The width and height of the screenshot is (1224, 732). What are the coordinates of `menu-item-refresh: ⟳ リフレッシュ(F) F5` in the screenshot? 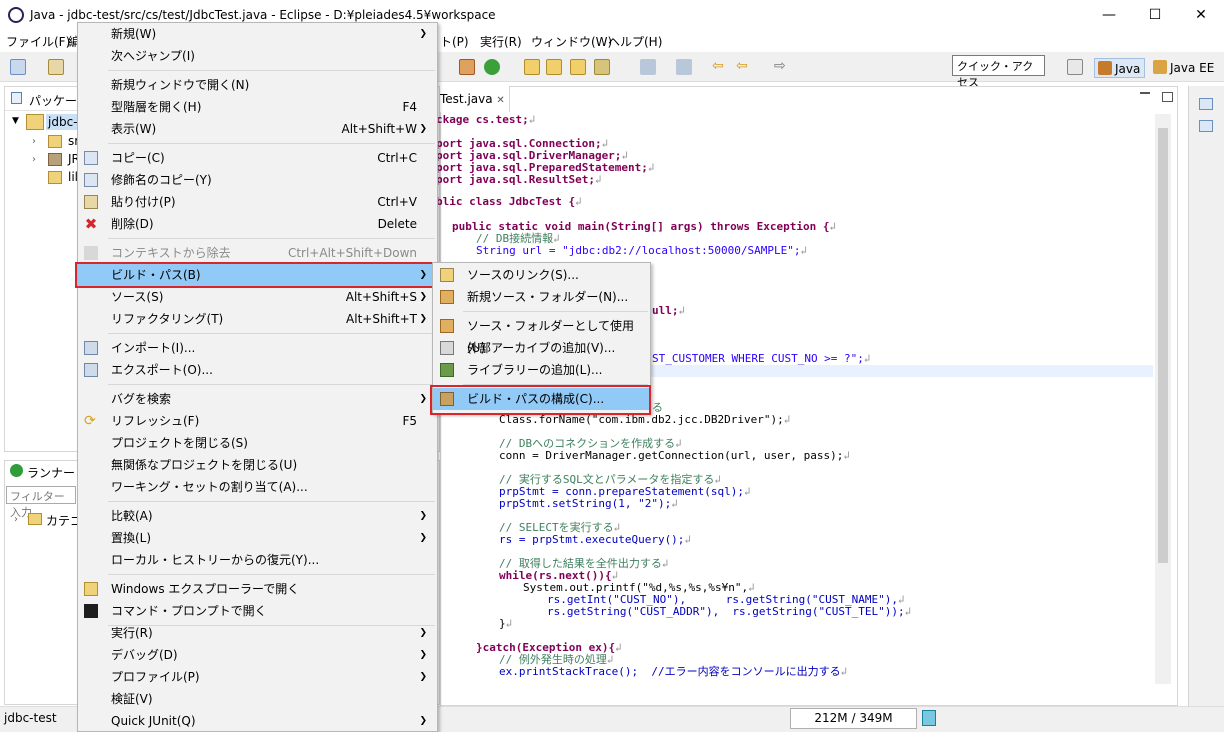 It's located at (257, 421).